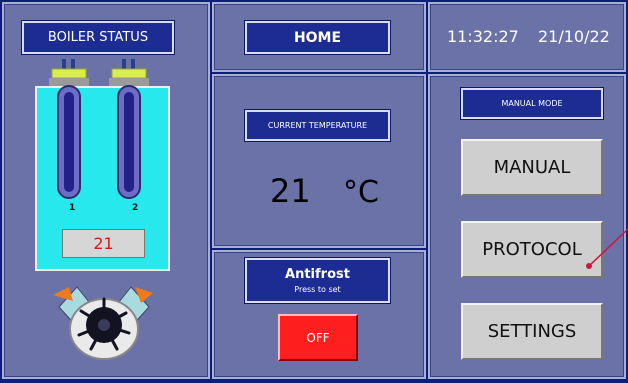  What do you see at coordinates (103, 243) in the screenshot?
I see `boiler-level-readout: 21` at bounding box center [103, 243].